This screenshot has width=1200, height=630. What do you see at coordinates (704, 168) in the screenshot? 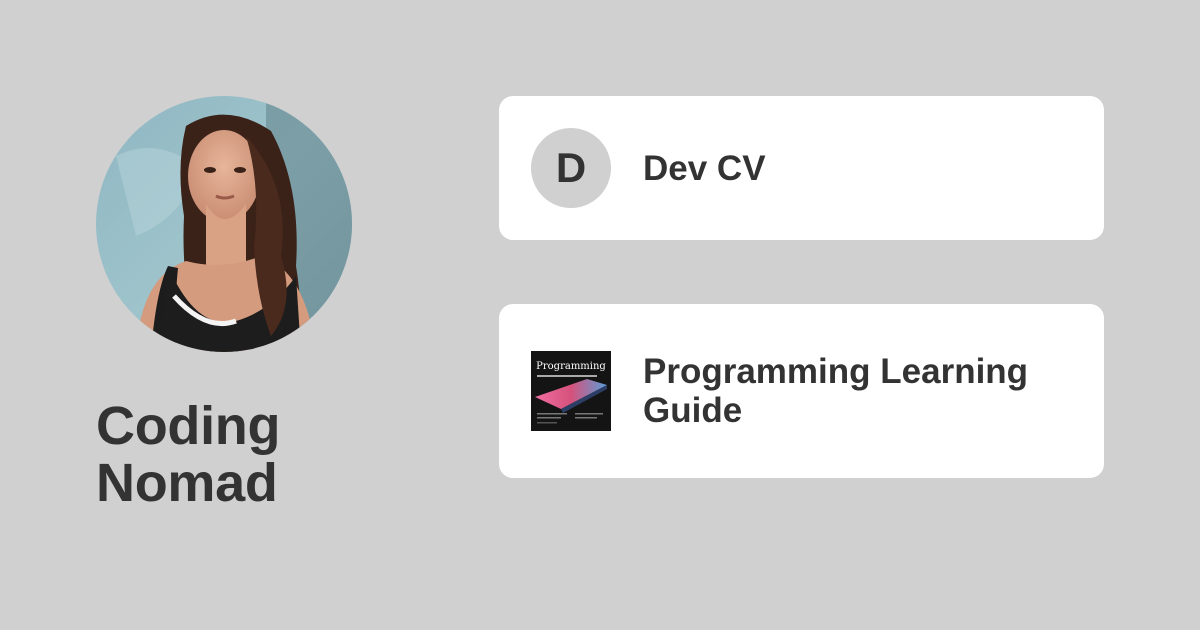
I see `link-title: Dev CV` at bounding box center [704, 168].